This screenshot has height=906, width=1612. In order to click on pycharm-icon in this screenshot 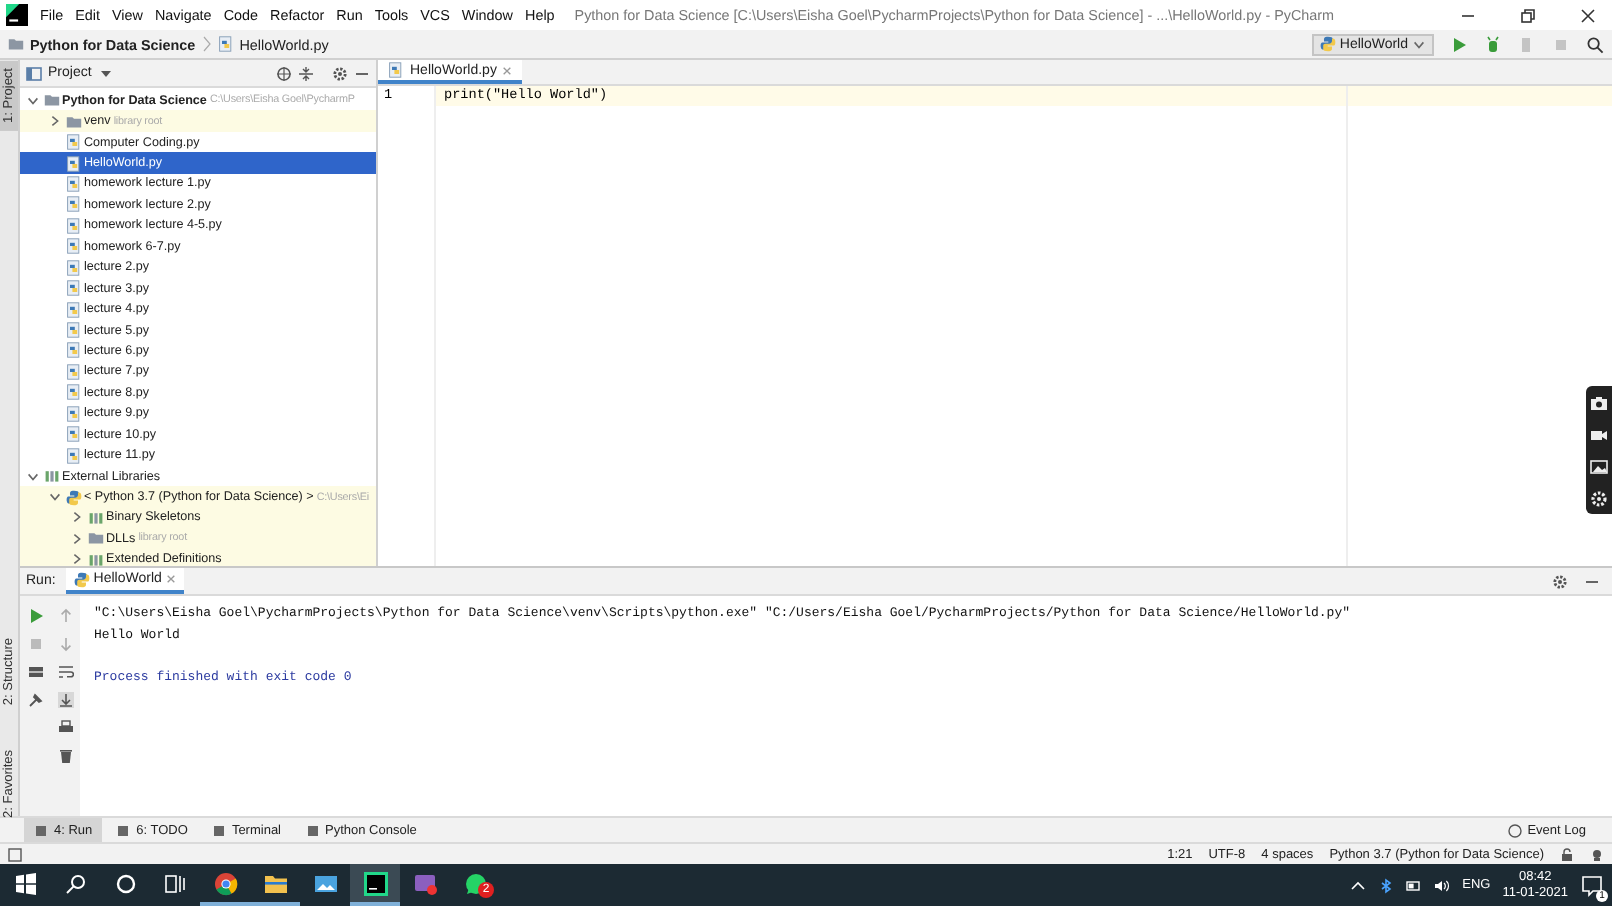, I will do `click(375, 883)`.